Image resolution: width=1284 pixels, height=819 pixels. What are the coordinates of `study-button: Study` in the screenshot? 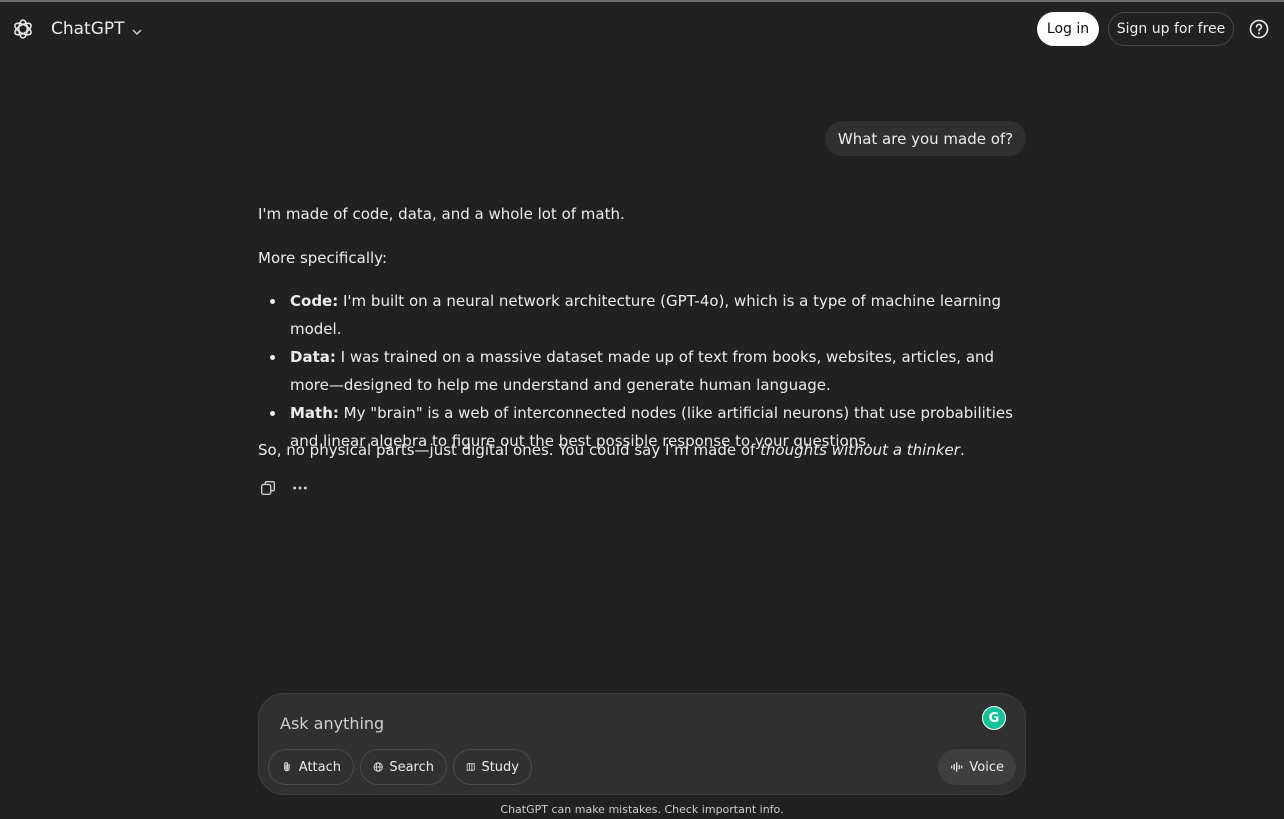 It's located at (492, 767).